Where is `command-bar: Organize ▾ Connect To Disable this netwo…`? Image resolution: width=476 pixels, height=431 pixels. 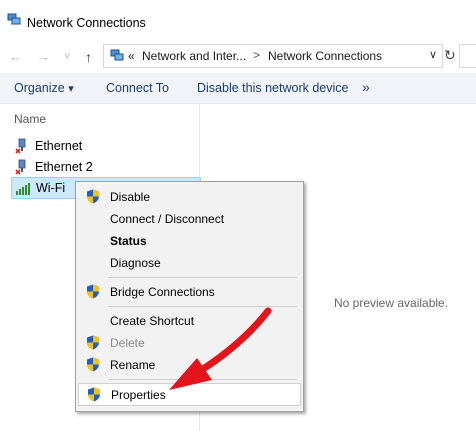 command-bar: Organize ▾ Connect To Disable this netwo… is located at coordinates (238, 88).